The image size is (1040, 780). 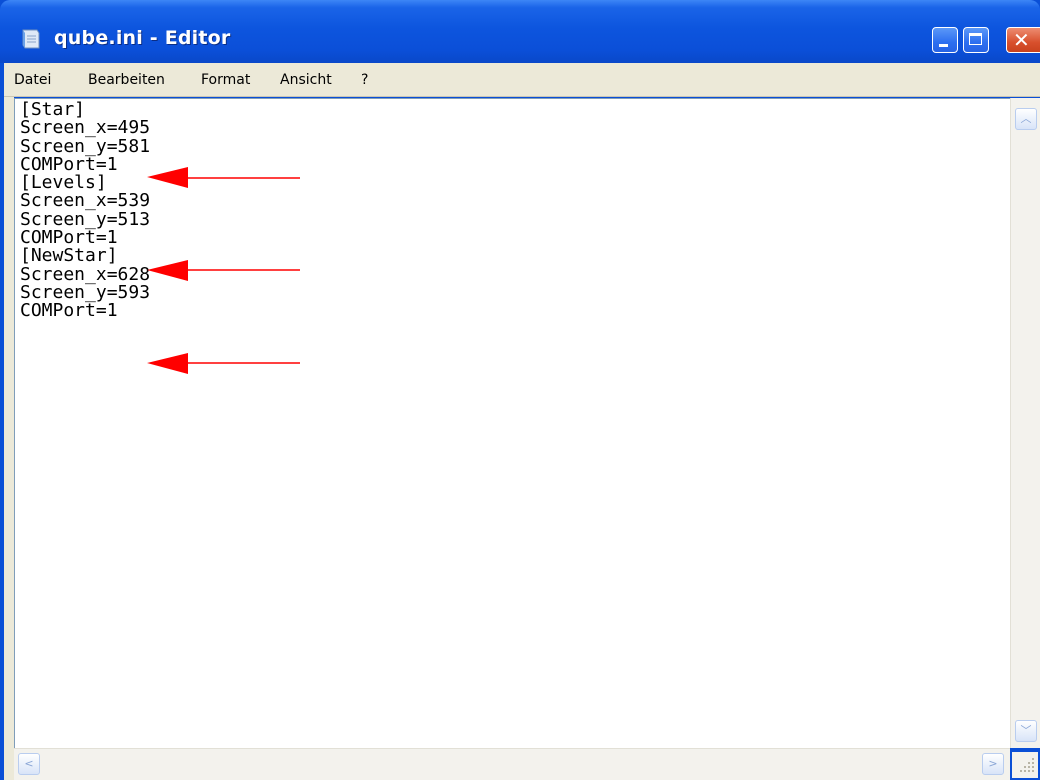 I want to click on window-title: qube.ini - Editor, so click(x=142, y=38).